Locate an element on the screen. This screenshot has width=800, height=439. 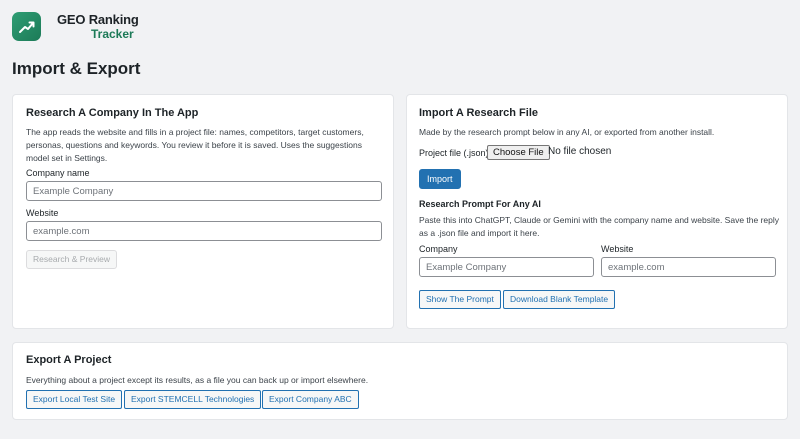
prompt-website-input is located at coordinates (688, 267).